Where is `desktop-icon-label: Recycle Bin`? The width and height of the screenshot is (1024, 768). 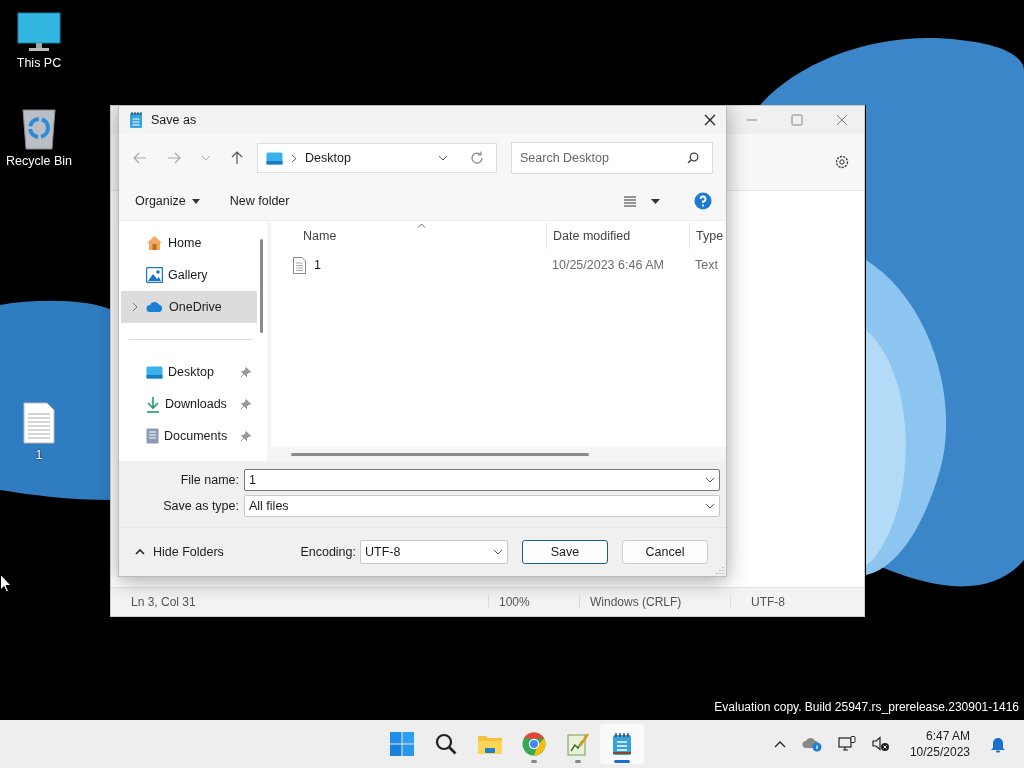
desktop-icon-label: Recycle Bin is located at coordinates (39, 161).